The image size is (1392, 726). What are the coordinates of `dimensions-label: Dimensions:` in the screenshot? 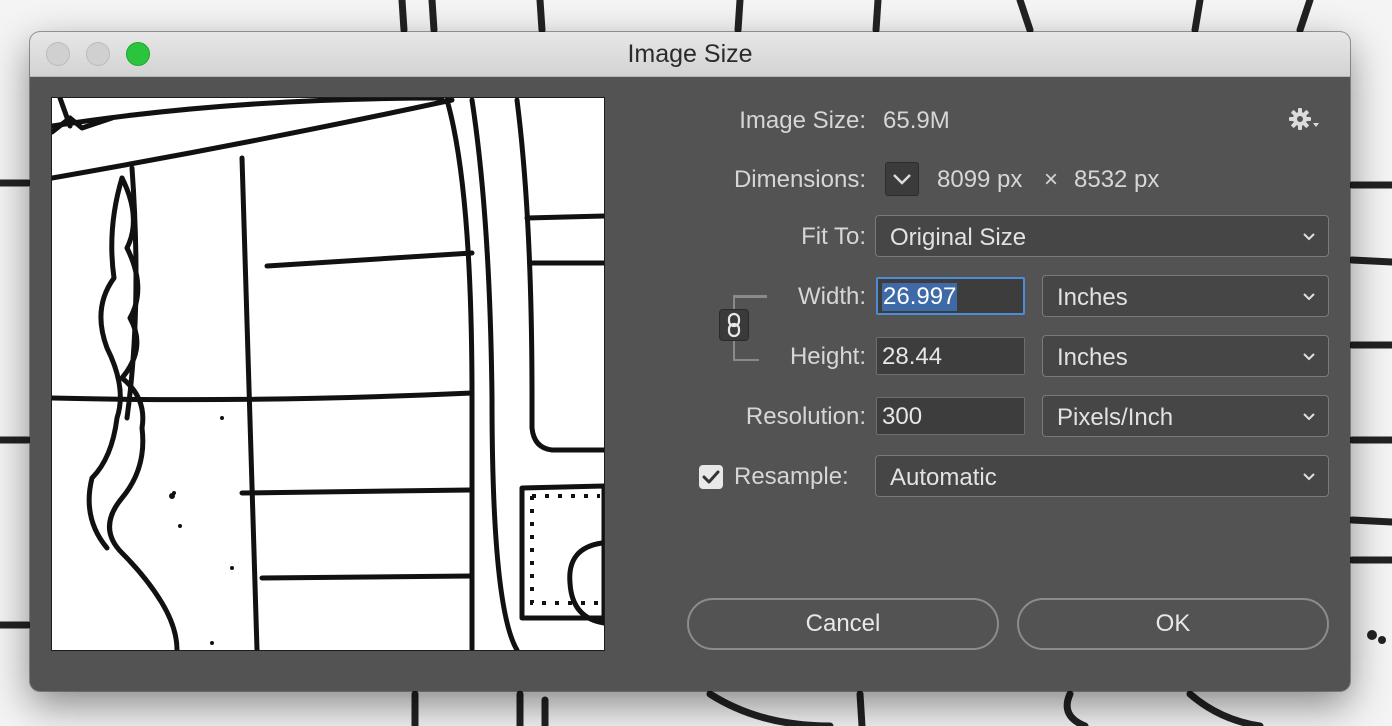 It's located at (799, 179).